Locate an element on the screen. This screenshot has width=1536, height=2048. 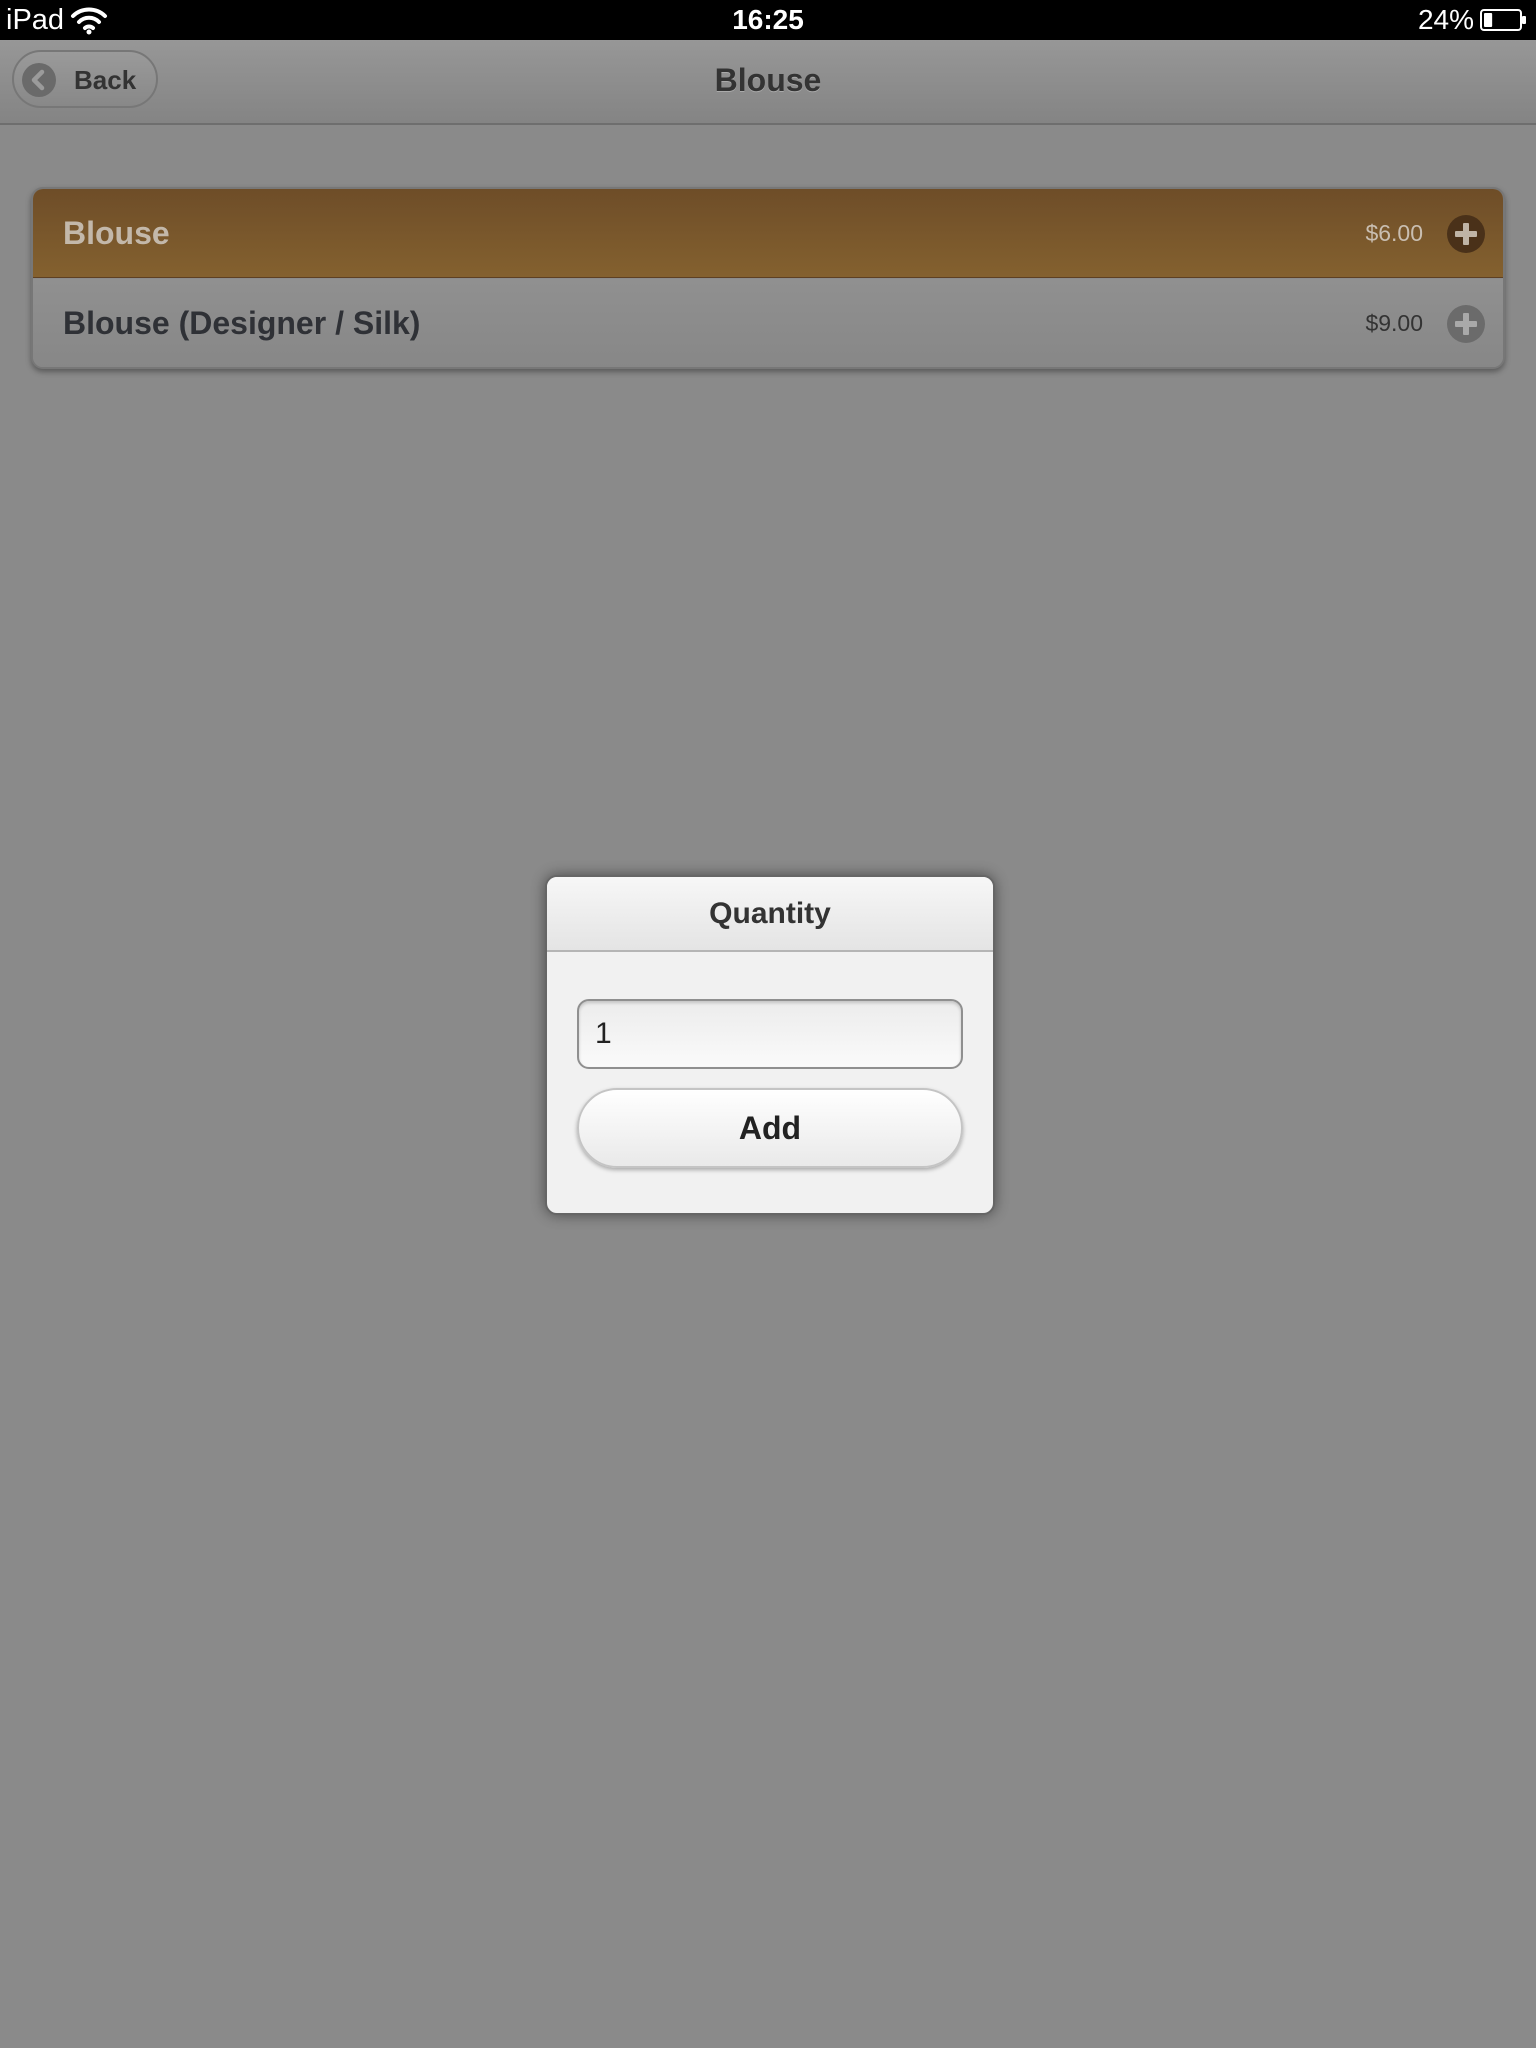
dialog-title: Quantity is located at coordinates (770, 913).